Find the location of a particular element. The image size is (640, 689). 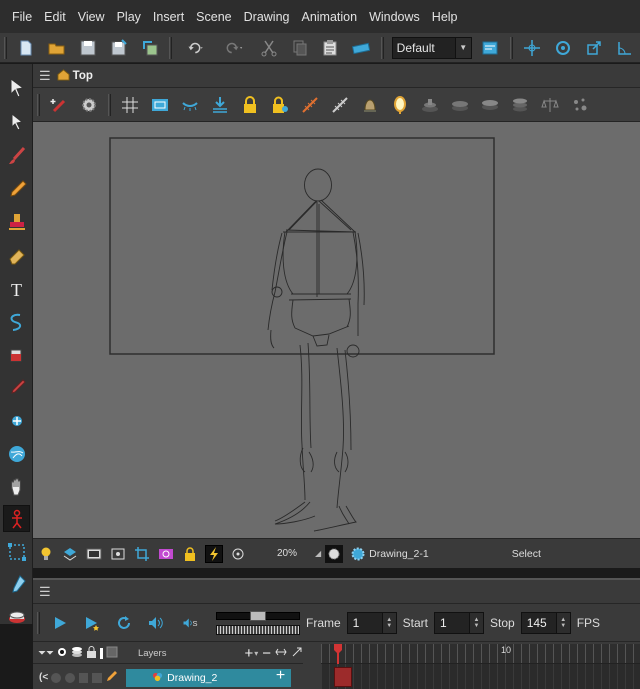

expand-all-icon: ⏷⏷ is located at coordinates (46, 653).